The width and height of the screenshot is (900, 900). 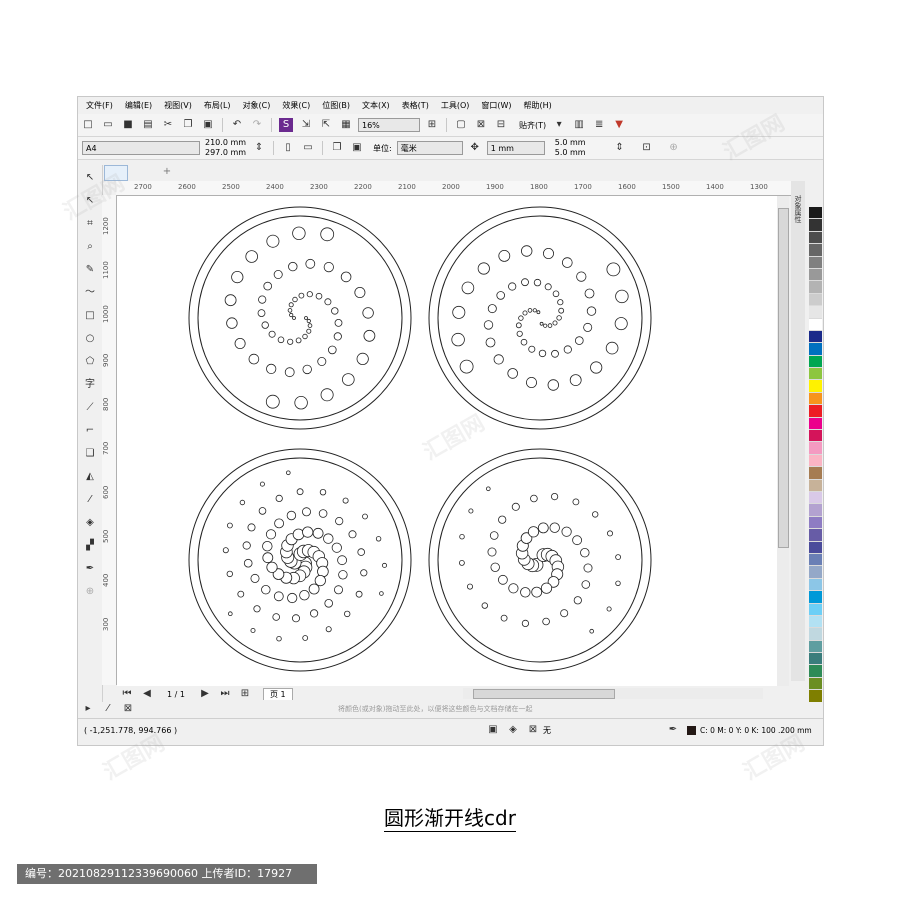 What do you see at coordinates (286, 125) in the screenshot?
I see `search-content-icon: S` at bounding box center [286, 125].